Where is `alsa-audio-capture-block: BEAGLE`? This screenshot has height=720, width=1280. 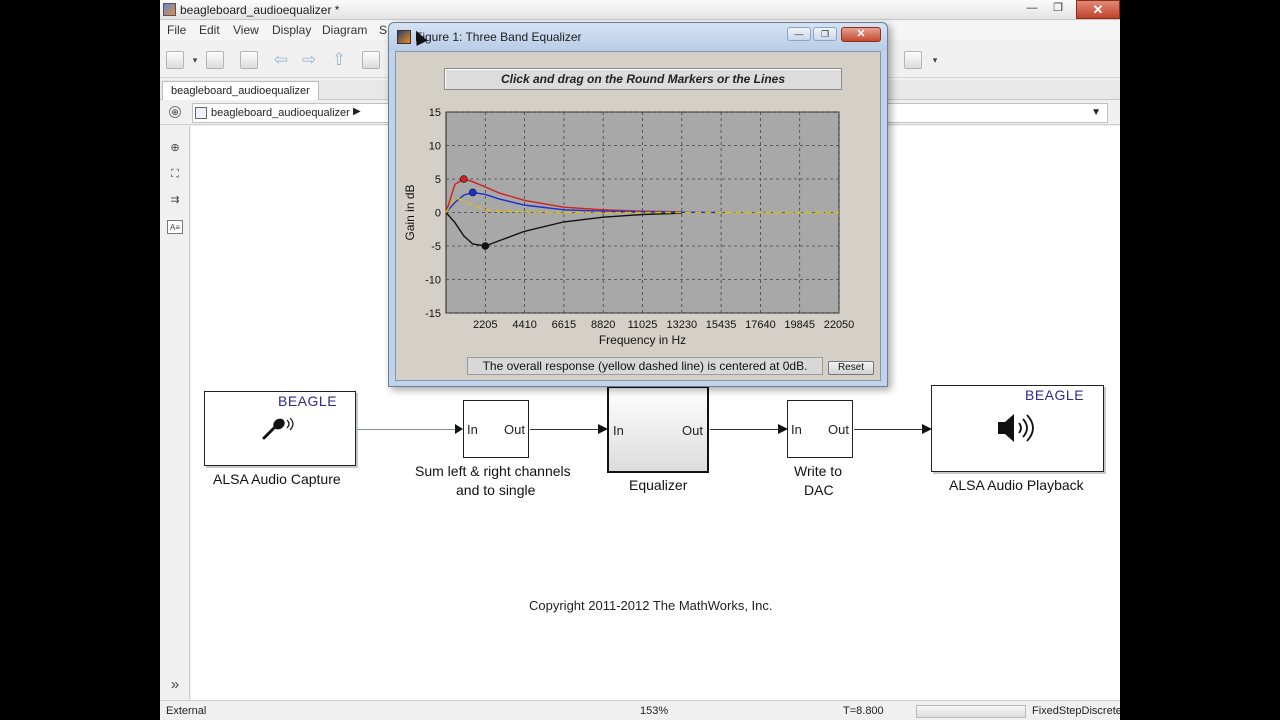 alsa-audio-capture-block: BEAGLE is located at coordinates (280, 428).